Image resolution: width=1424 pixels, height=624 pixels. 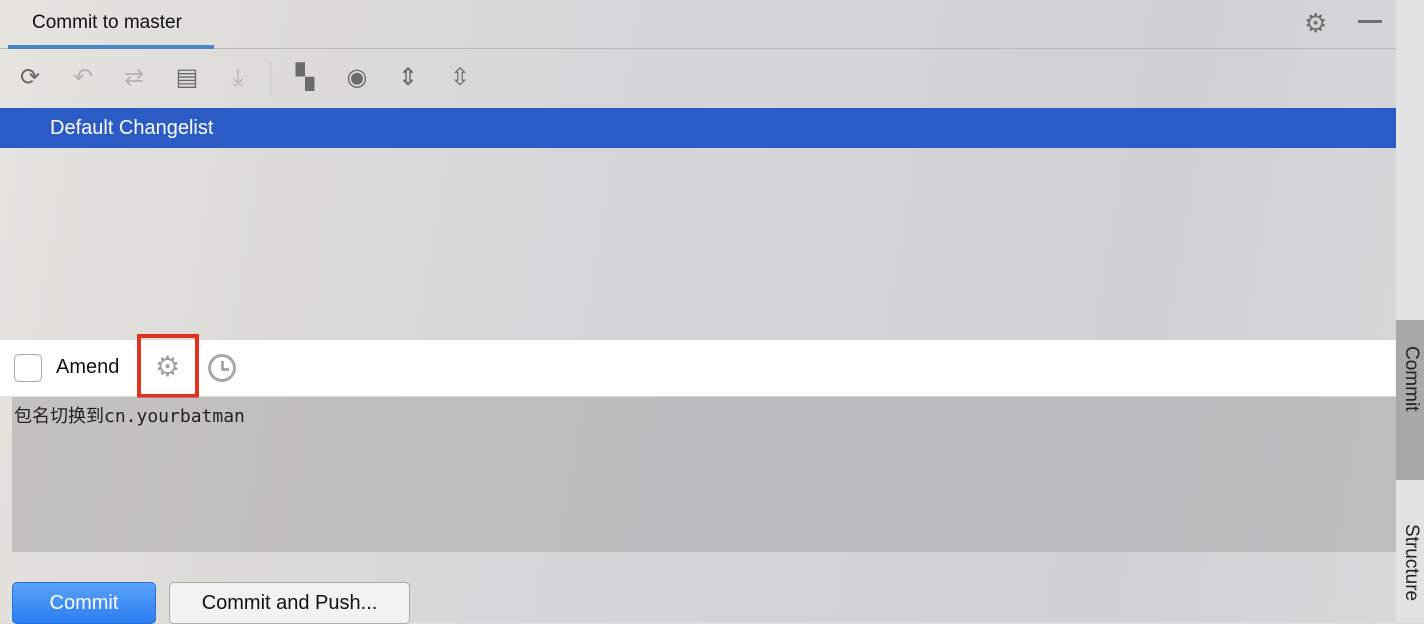 What do you see at coordinates (1315, 23) in the screenshot?
I see `gear-icon: ⚙` at bounding box center [1315, 23].